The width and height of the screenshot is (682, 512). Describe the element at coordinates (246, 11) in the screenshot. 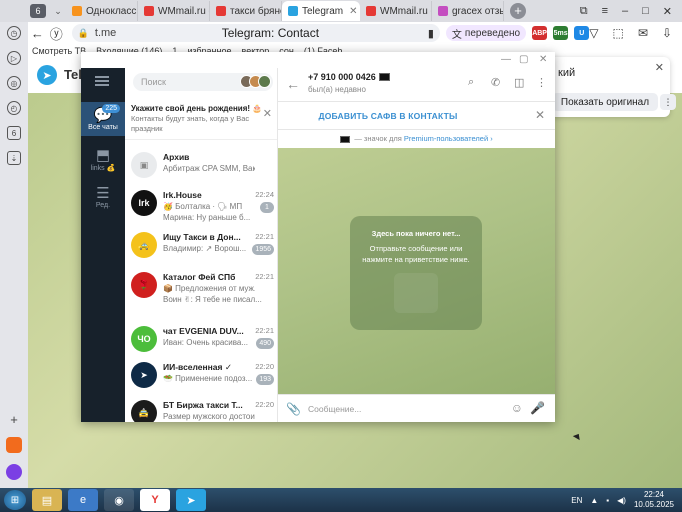

I see `browser-tab: такси брянс` at that location.